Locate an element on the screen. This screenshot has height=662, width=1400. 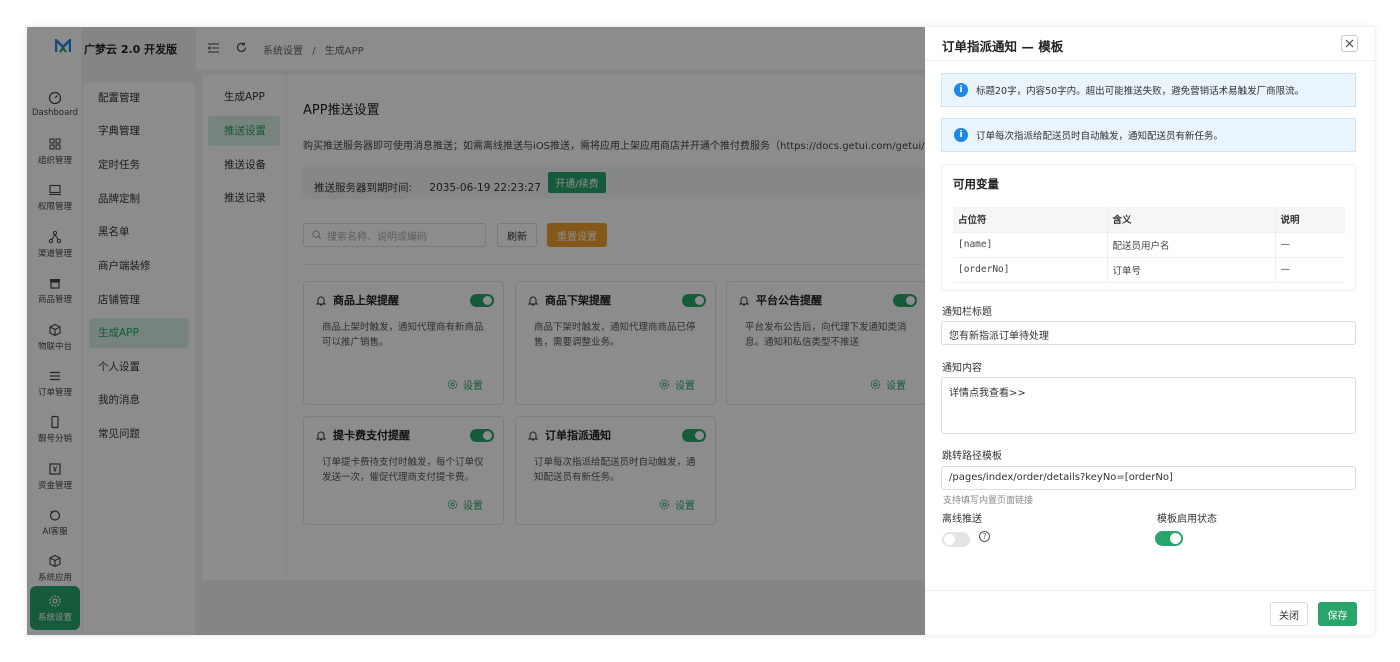
table-row: [orderNo] 订单号 — is located at coordinates (1149, 270).